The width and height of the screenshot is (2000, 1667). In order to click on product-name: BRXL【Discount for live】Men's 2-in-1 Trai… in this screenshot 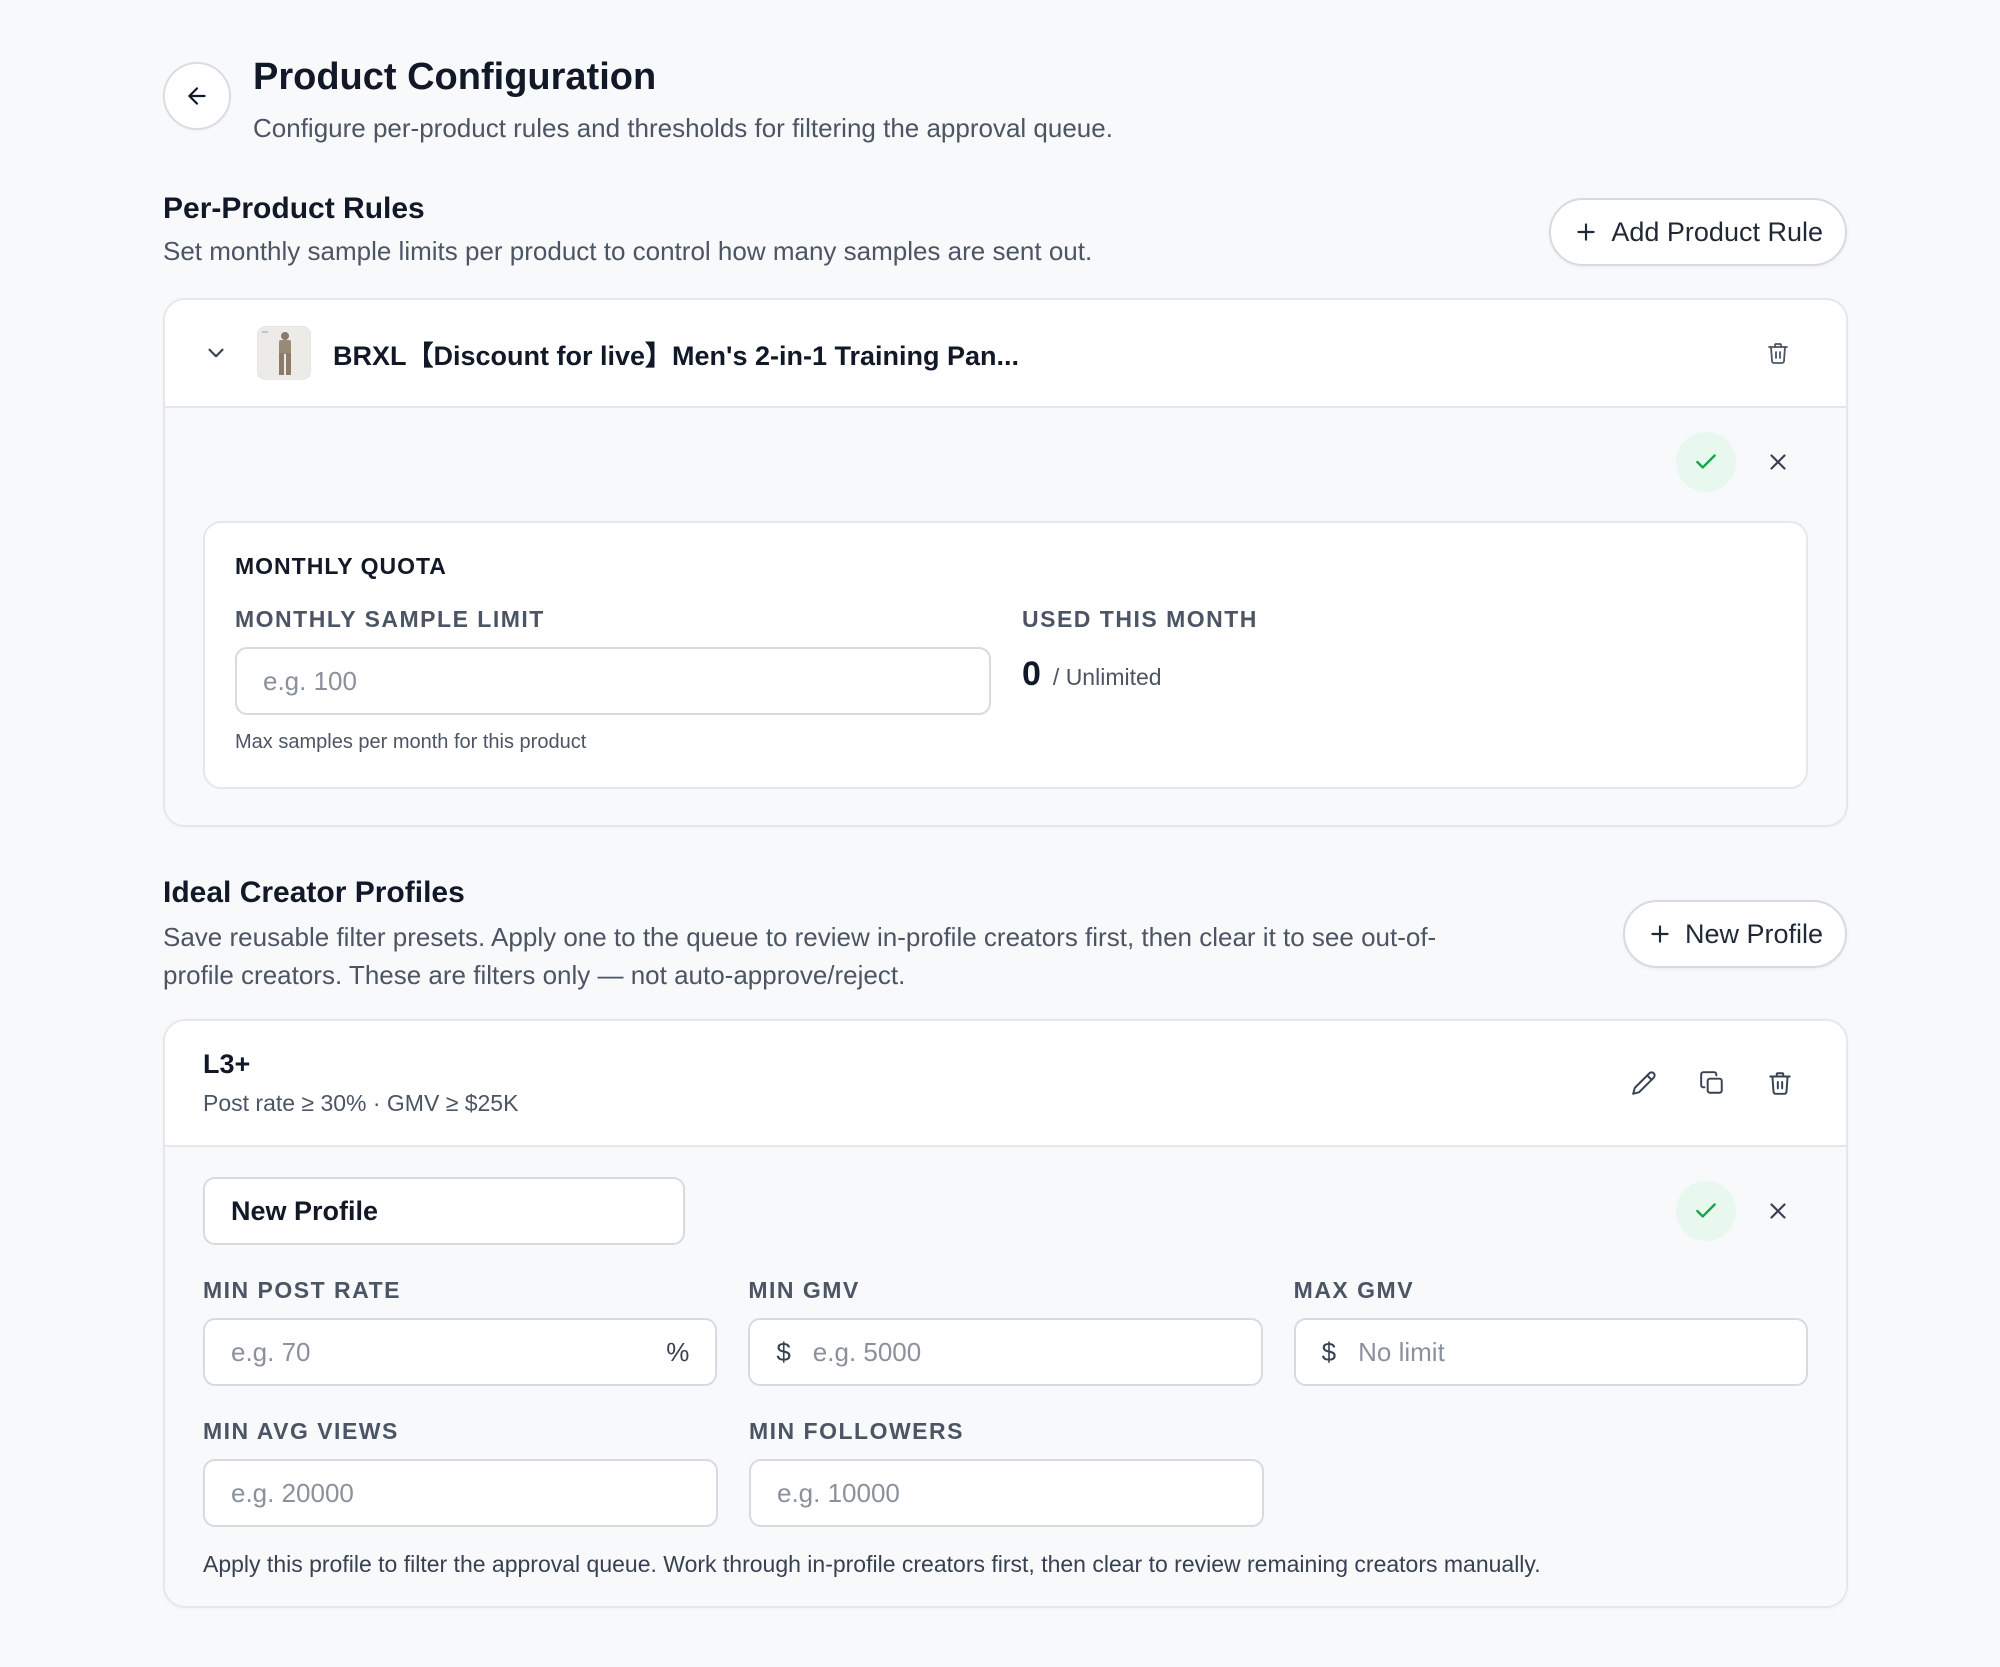, I will do `click(676, 355)`.